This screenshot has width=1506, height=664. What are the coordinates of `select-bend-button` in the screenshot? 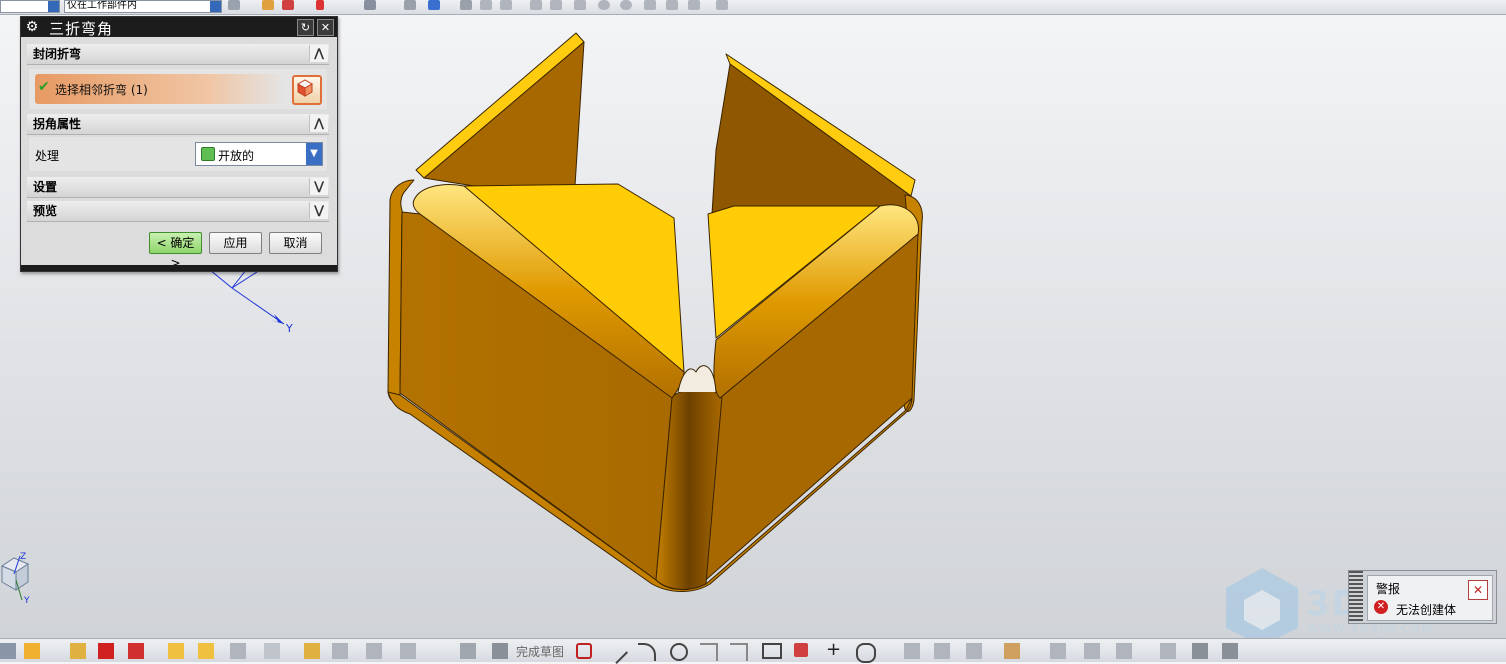 It's located at (307, 90).